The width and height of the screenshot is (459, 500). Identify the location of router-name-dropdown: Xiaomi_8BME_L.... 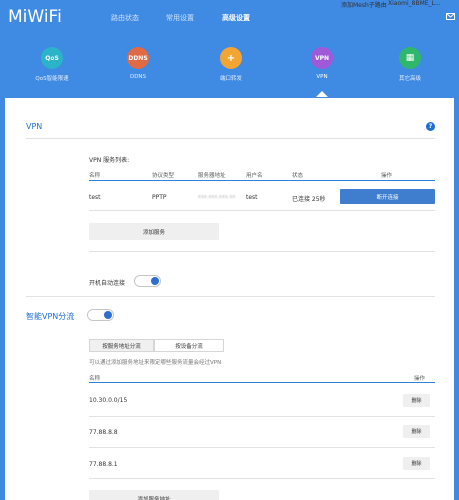
(414, 3).